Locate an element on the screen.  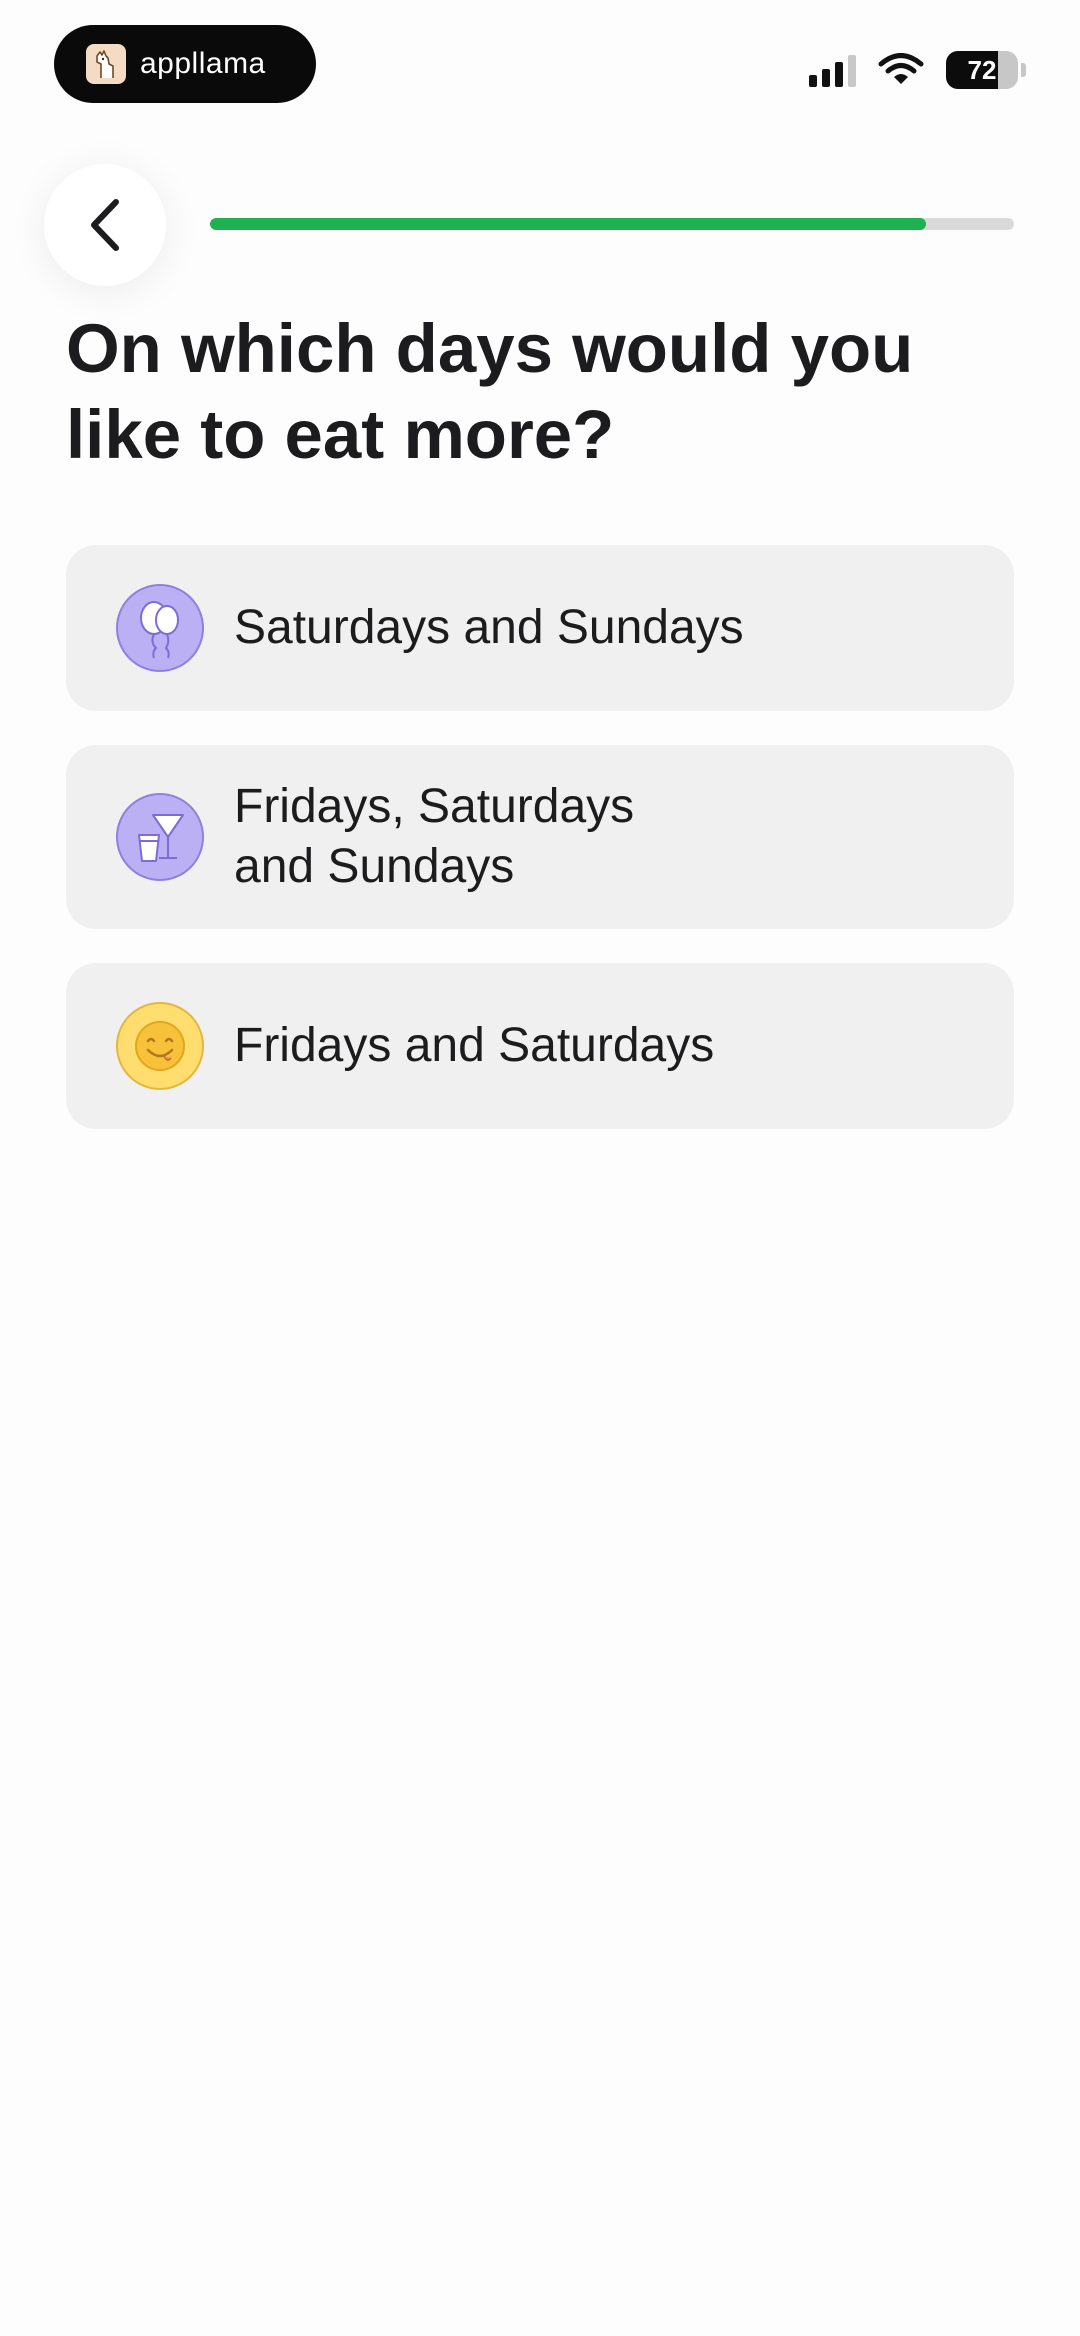
progress-bar-fill is located at coordinates (568, 224).